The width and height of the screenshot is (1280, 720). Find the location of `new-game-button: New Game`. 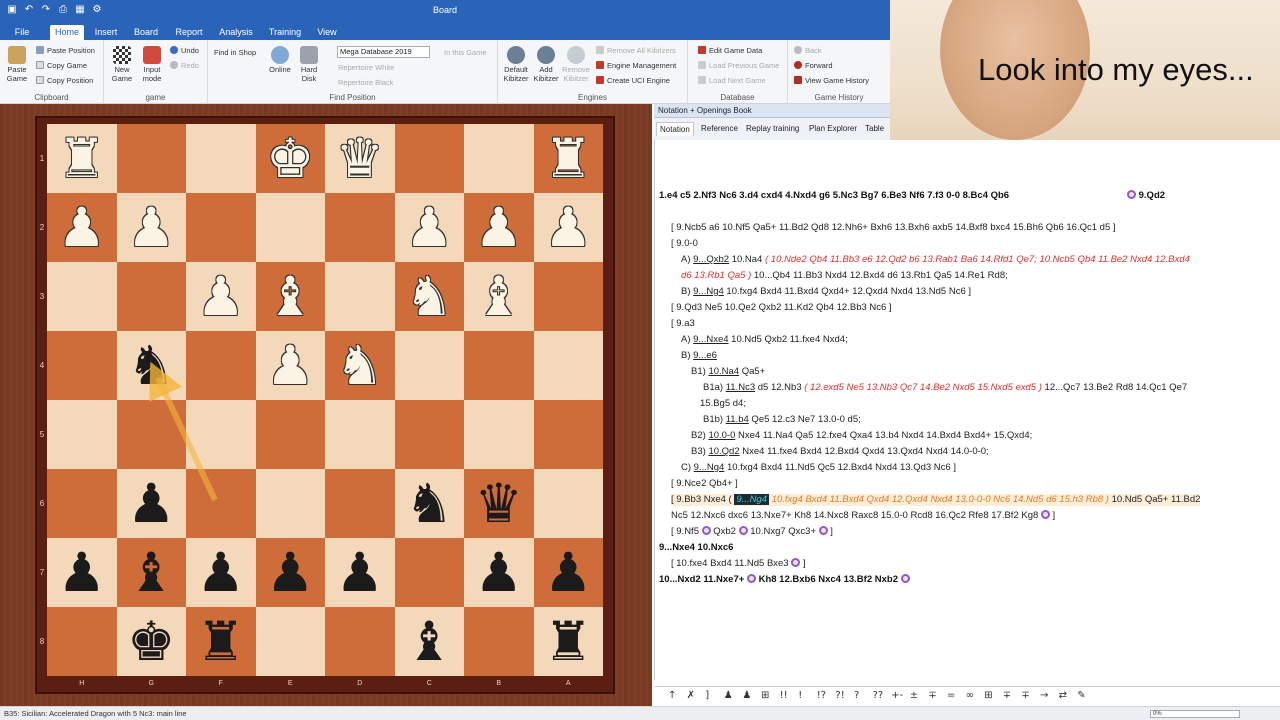

new-game-button: New Game is located at coordinates (122, 64).